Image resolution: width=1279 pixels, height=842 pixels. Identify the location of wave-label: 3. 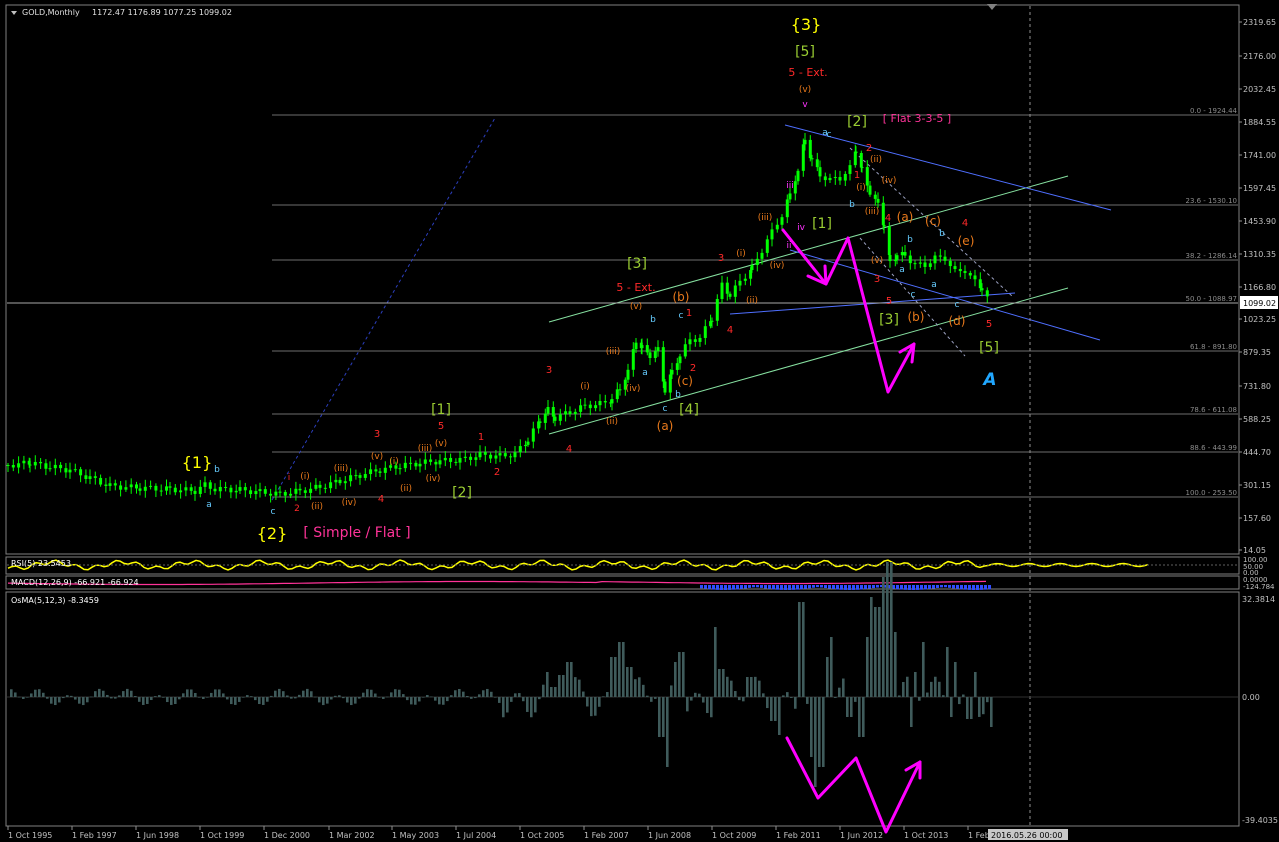
(877, 279).